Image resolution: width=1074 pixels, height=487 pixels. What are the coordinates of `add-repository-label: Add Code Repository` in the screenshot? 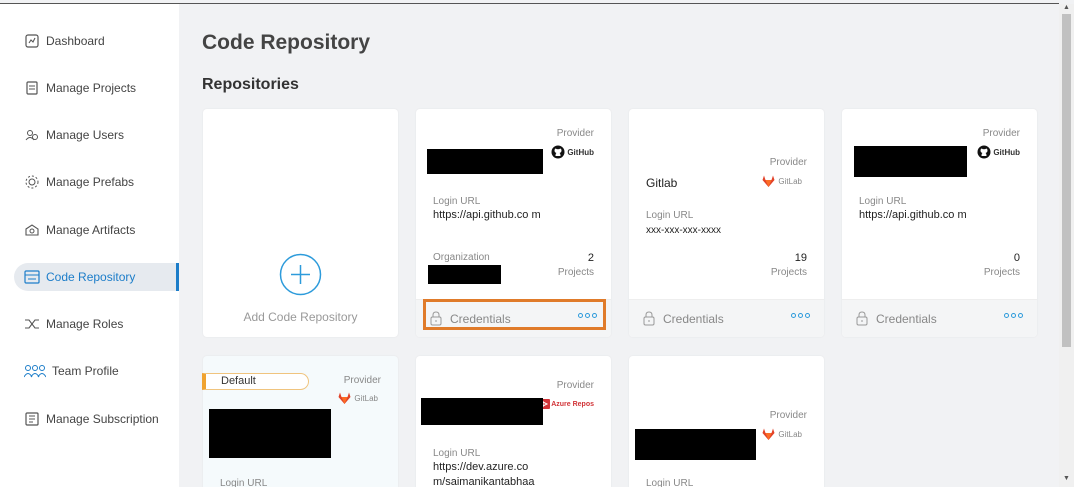 It's located at (300, 317).